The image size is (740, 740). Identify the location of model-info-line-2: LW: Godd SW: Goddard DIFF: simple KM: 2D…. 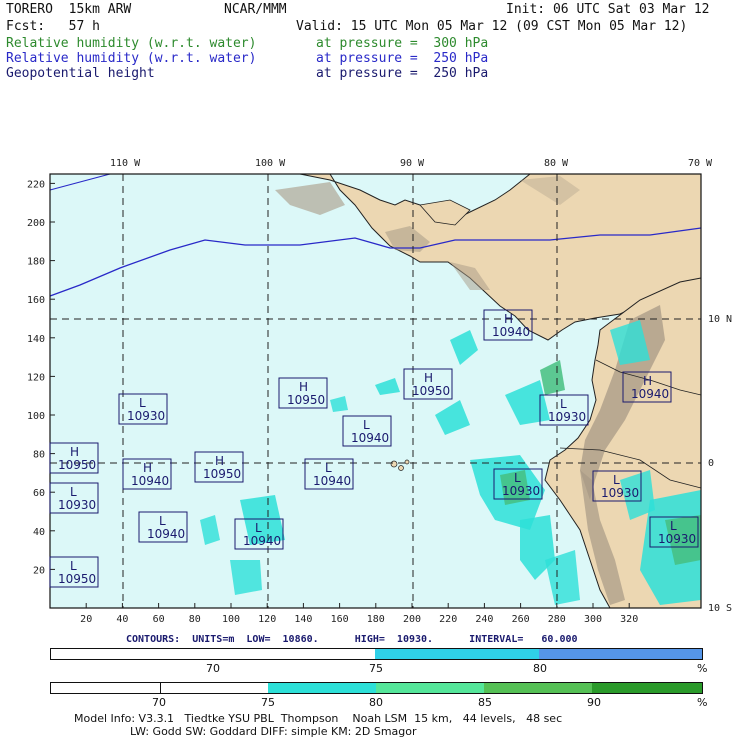
(273, 731).